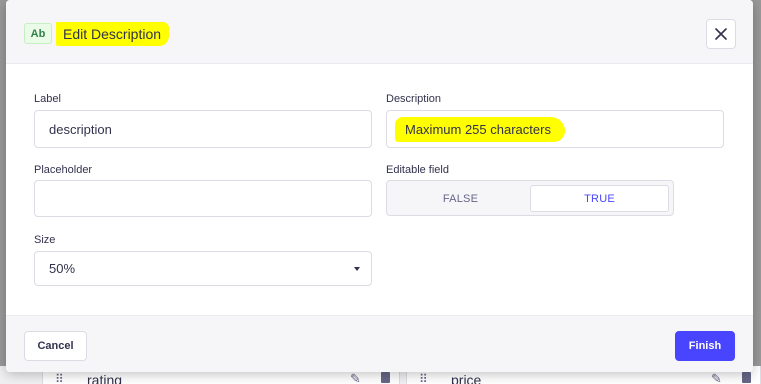 The image size is (761, 384). I want to click on modal-title: Edit Description, so click(113, 34).